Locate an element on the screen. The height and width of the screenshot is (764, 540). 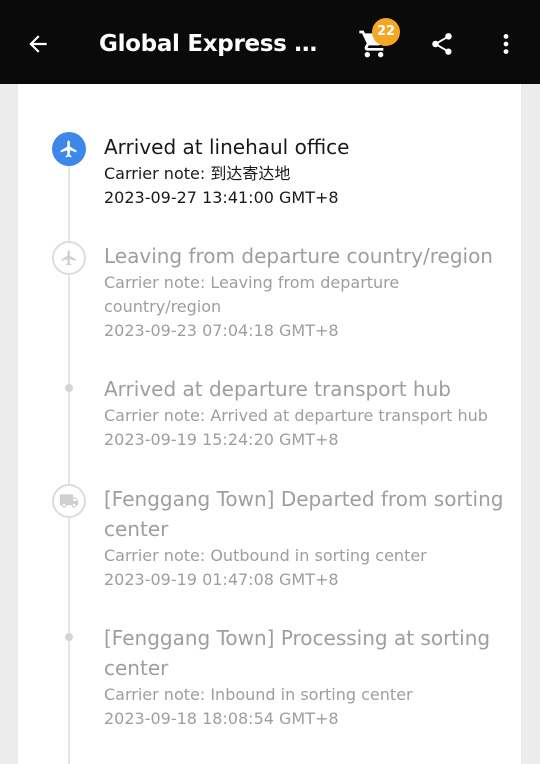
event-carrier-note: Carrier note: Inbound in sorting center is located at coordinates (258, 694).